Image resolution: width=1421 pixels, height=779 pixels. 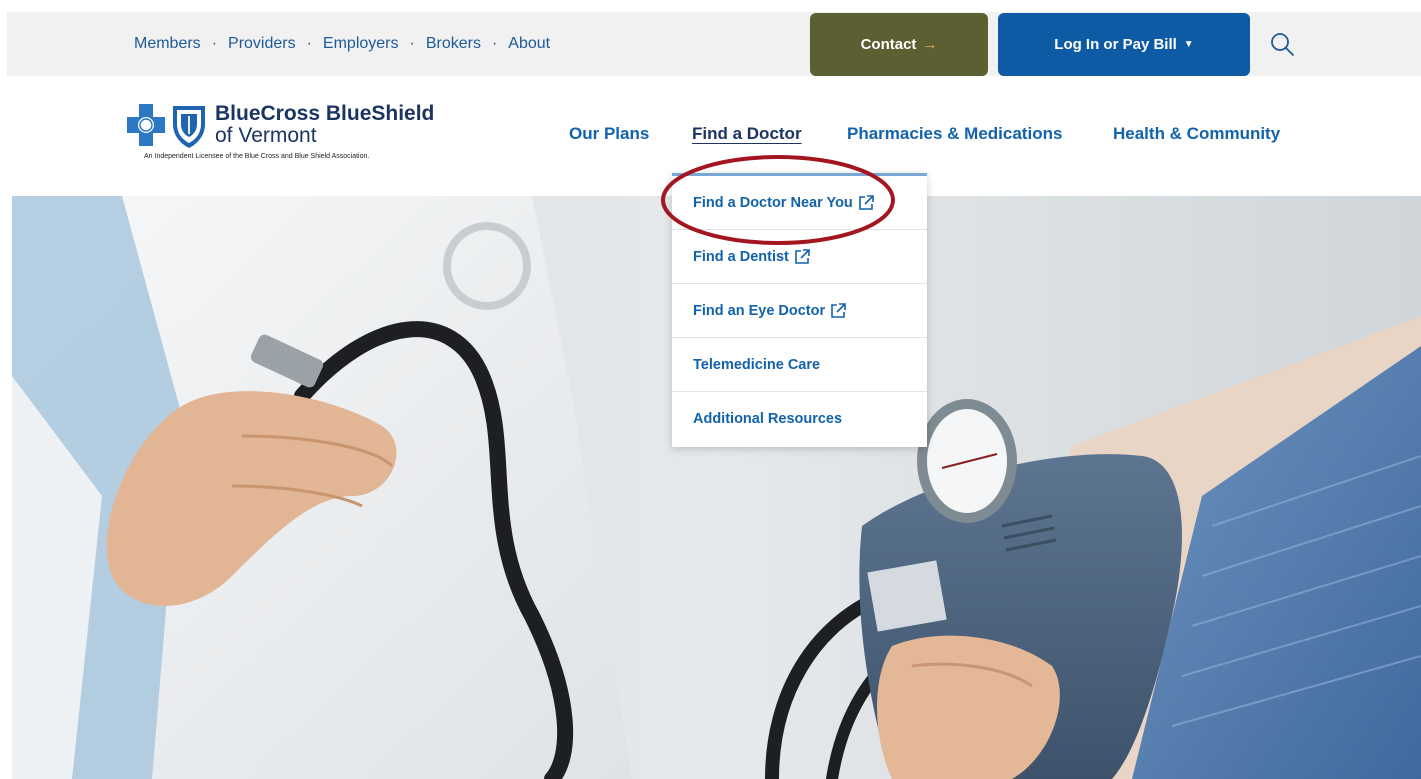 What do you see at coordinates (361, 44) in the screenshot?
I see `utility-link-employers: Employers` at bounding box center [361, 44].